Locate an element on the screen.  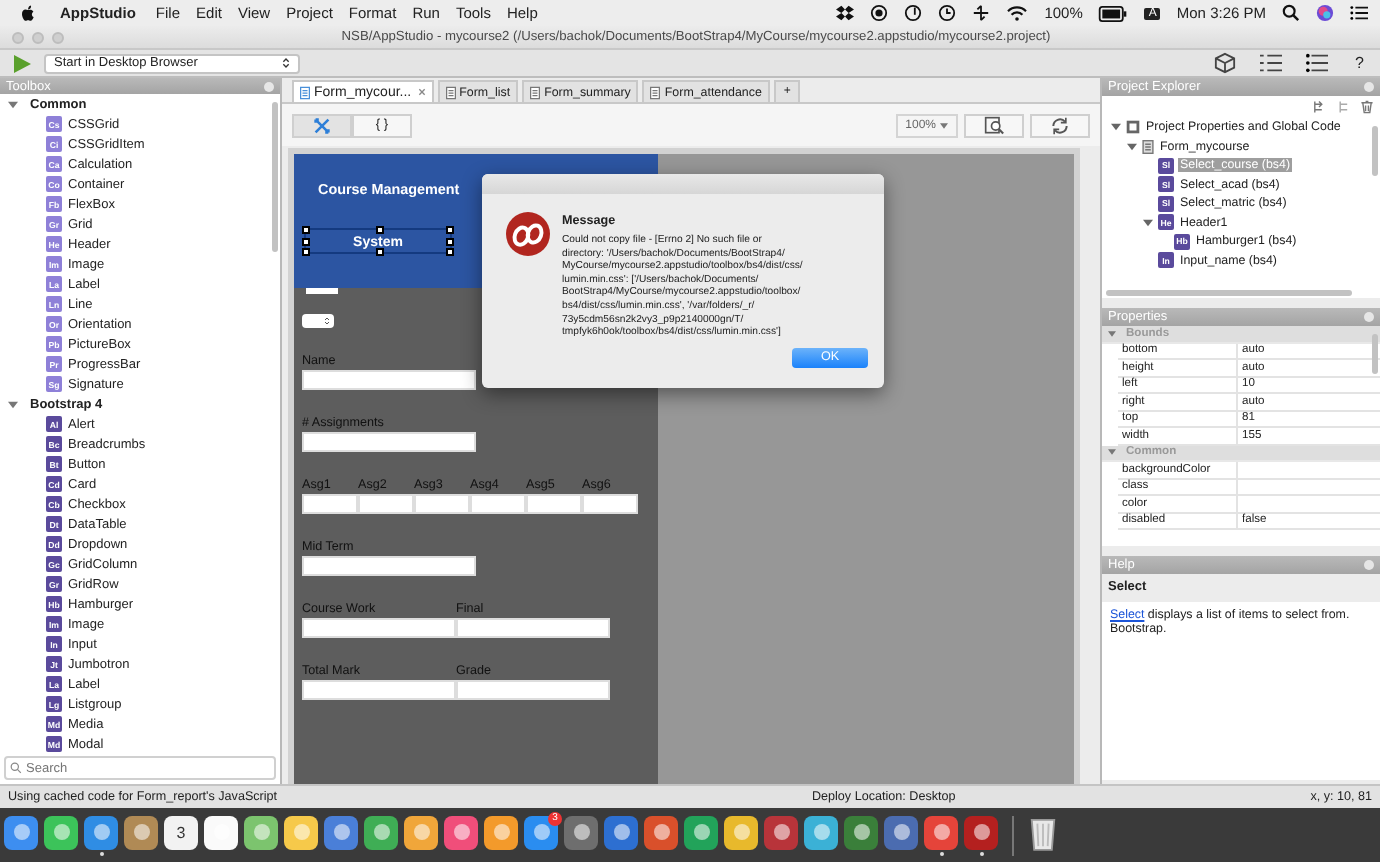
refresh-button is located at coordinates (1060, 125).